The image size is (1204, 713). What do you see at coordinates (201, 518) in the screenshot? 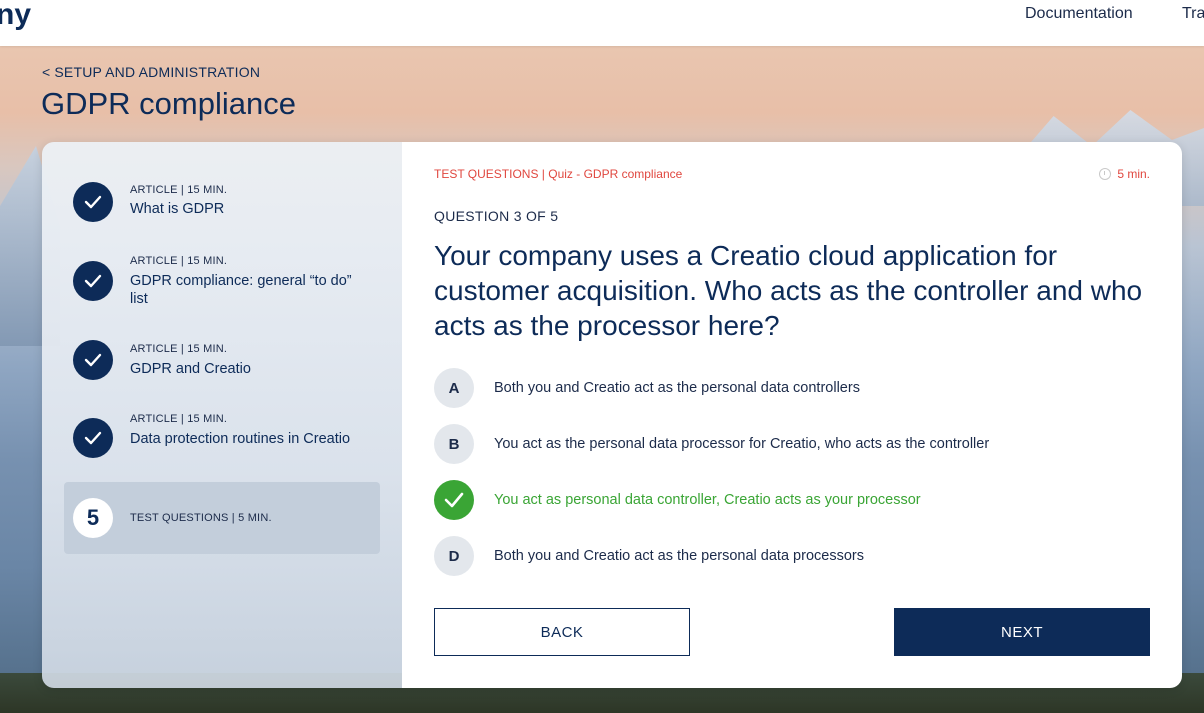
I see `step-meta: TEST QUESTIONS | 5 MIN.` at bounding box center [201, 518].